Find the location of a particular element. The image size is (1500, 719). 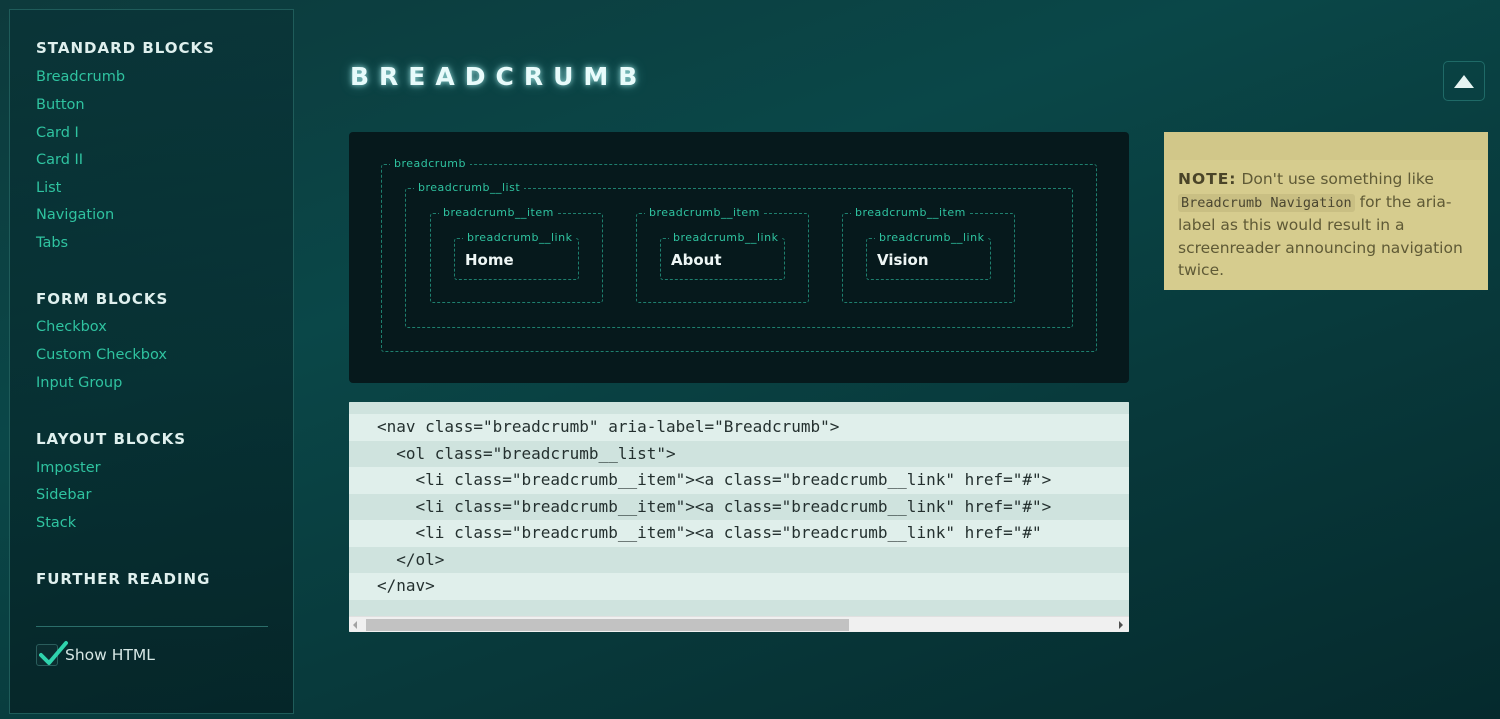

breadcrumb-item-outline: breadcrumb__item breadcrumb__link About is located at coordinates (722, 254).